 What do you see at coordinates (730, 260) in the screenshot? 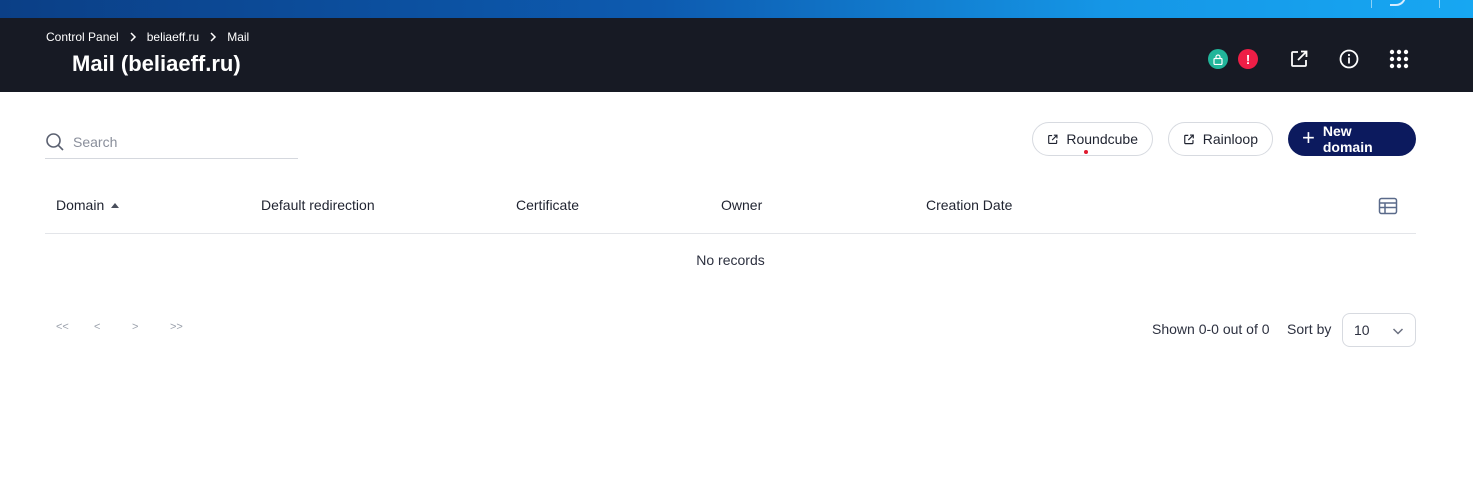
I see `empty-state-text: No records` at bounding box center [730, 260].